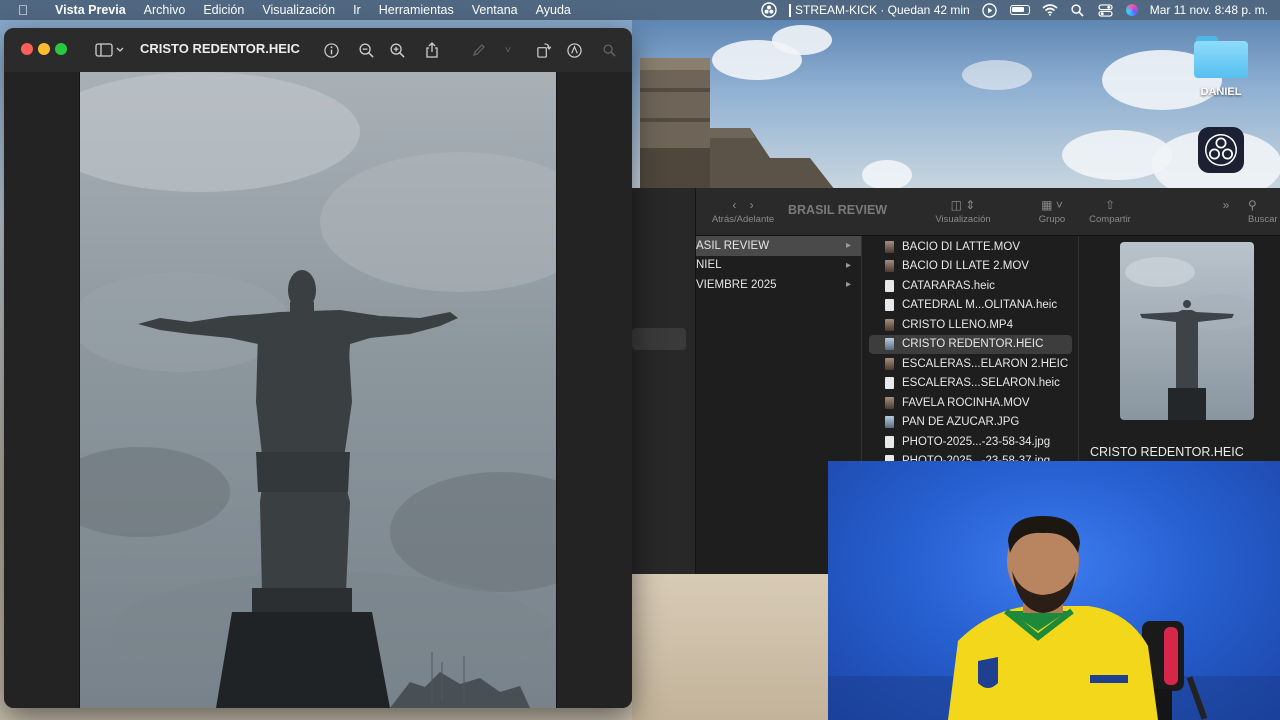 The width and height of the screenshot is (1280, 720). What do you see at coordinates (778, 285) in the screenshot?
I see `column1-item: VIEMBRE 2025 ▸` at bounding box center [778, 285].